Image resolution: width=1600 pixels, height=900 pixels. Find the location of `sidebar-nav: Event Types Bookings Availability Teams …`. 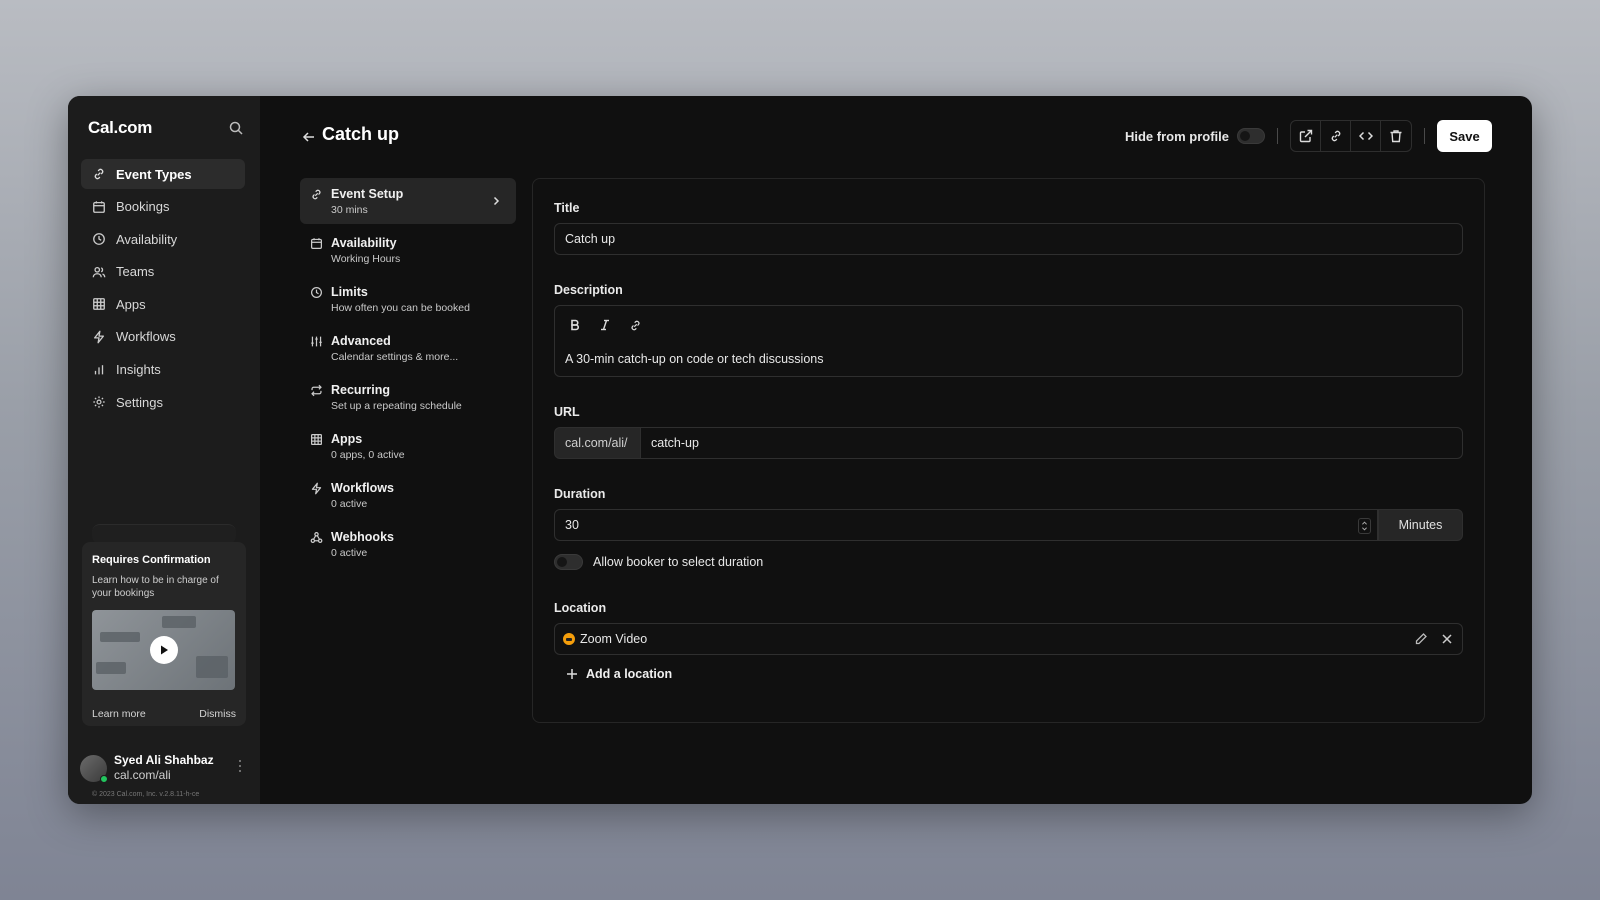

sidebar-nav: Event Types Bookings Availability Teams … is located at coordinates (163, 289).